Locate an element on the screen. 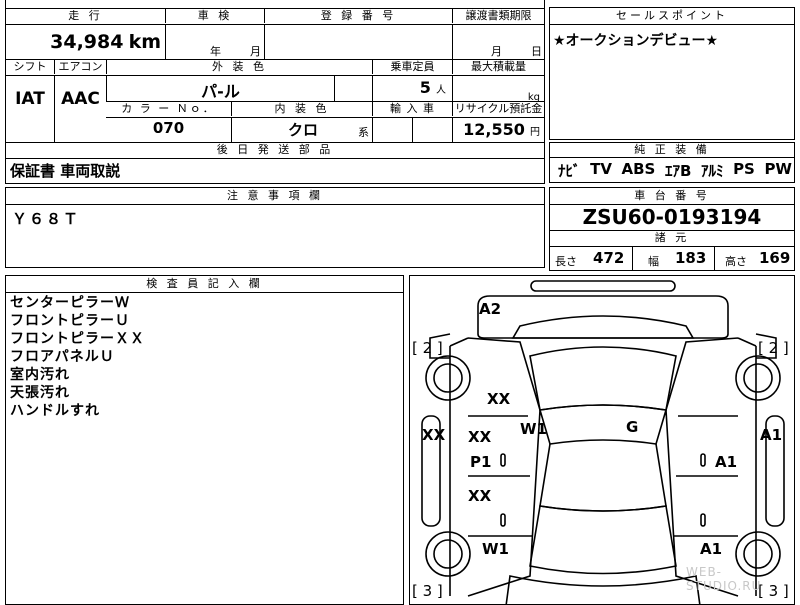  transfer-header: 譲渡書類期限 is located at coordinates (498, 16).